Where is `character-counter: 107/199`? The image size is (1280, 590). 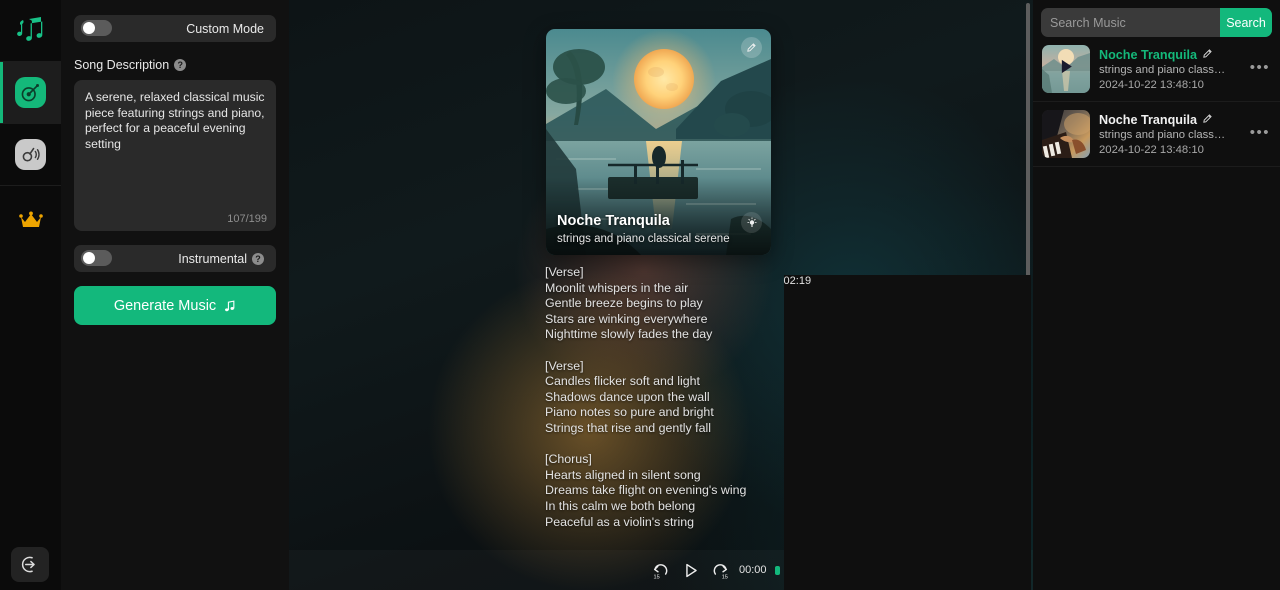 character-counter: 107/199 is located at coordinates (247, 219).